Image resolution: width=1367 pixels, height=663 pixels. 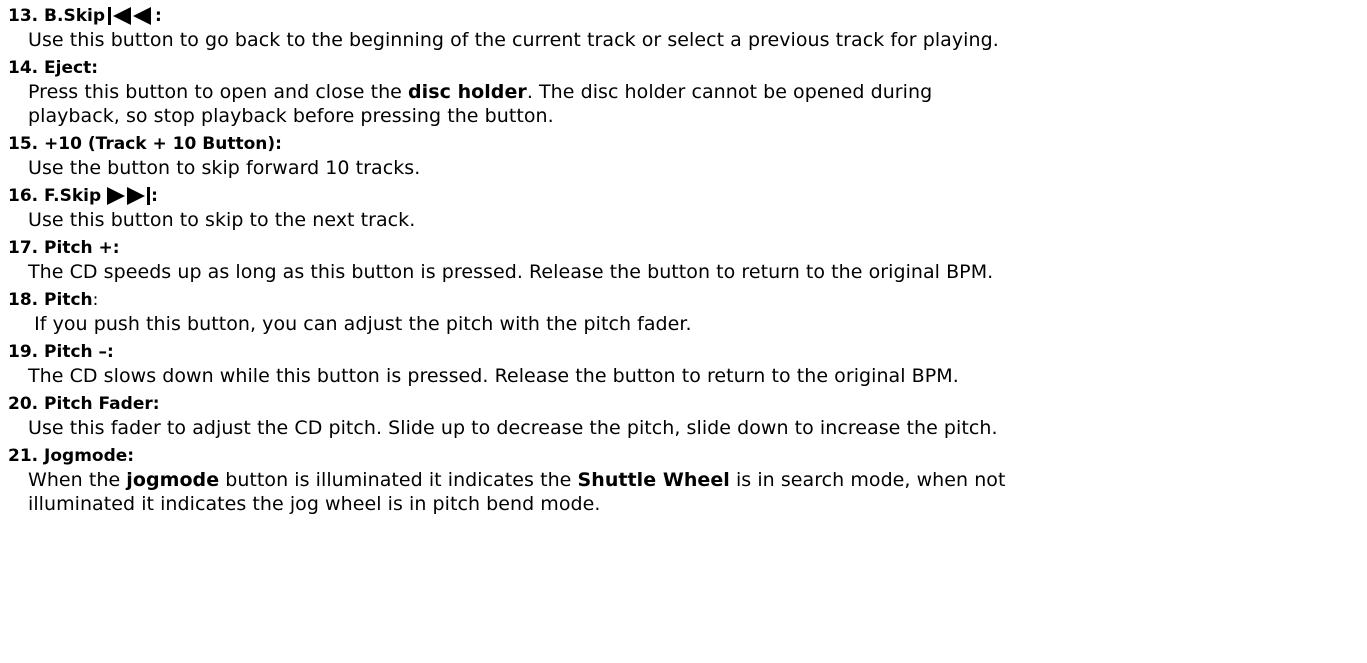 What do you see at coordinates (131, 16) in the screenshot?
I see `skip-back-icon` at bounding box center [131, 16].